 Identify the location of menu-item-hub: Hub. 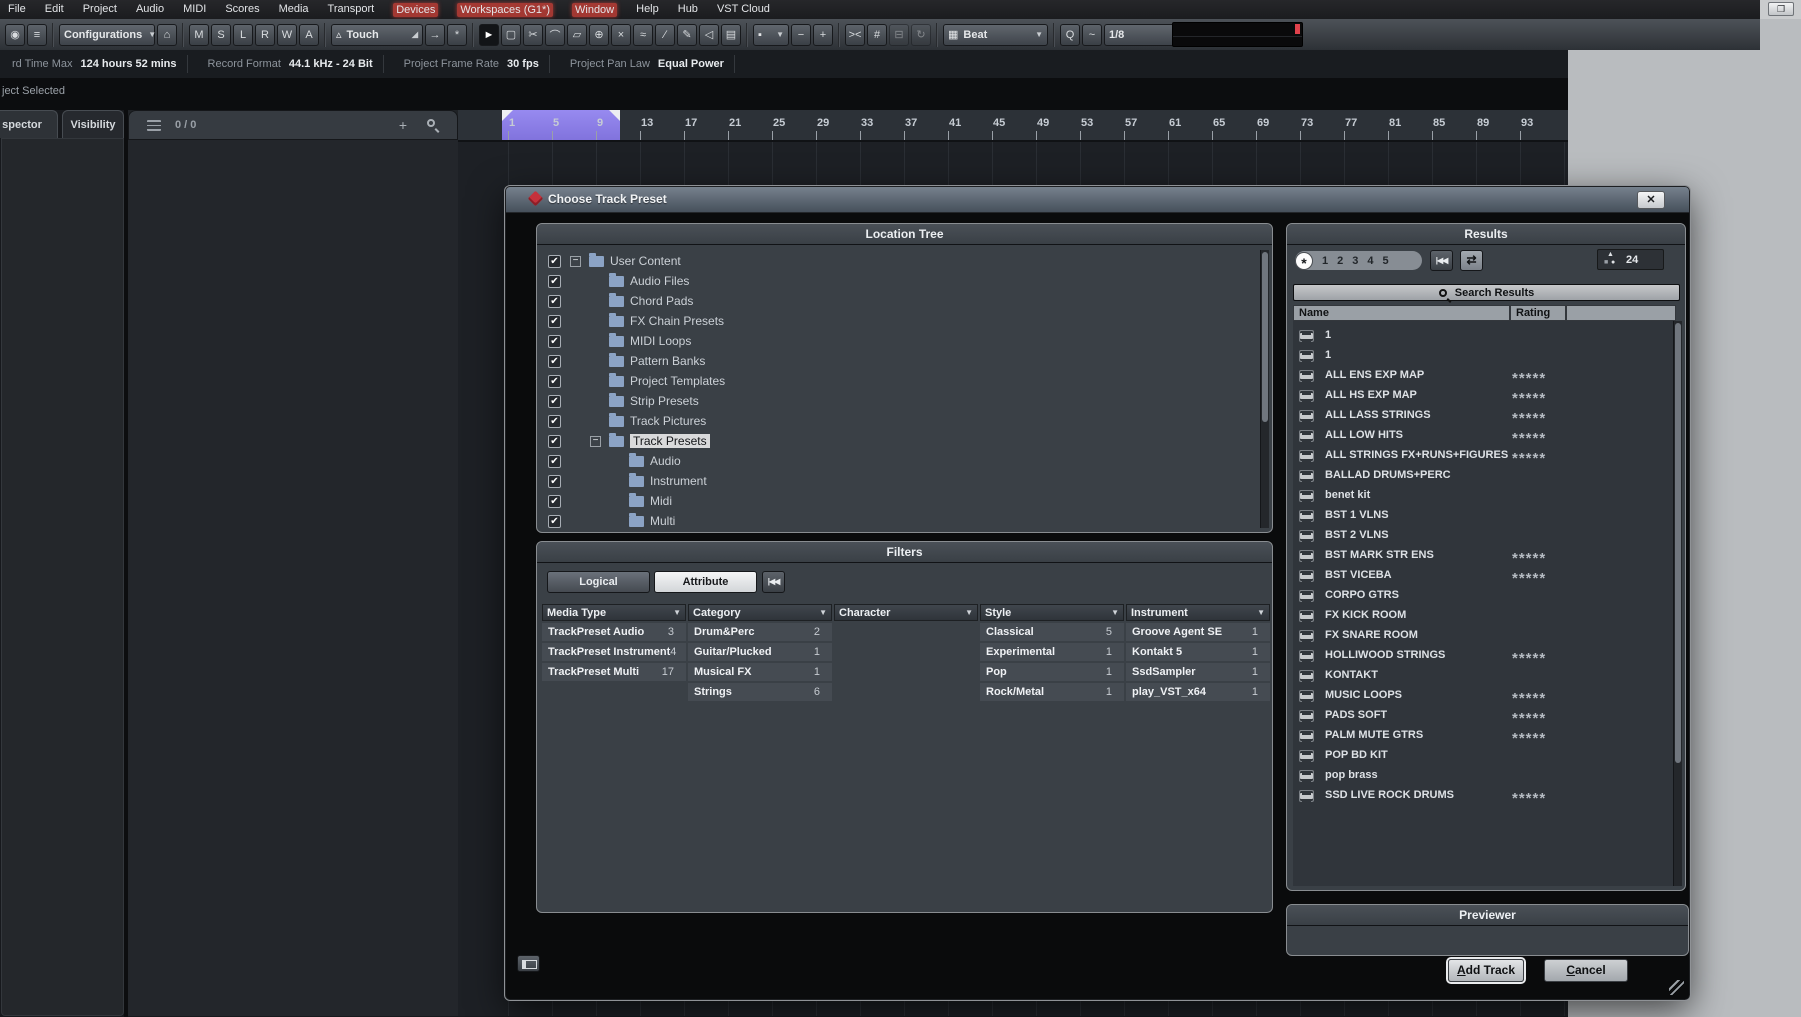
(688, 10).